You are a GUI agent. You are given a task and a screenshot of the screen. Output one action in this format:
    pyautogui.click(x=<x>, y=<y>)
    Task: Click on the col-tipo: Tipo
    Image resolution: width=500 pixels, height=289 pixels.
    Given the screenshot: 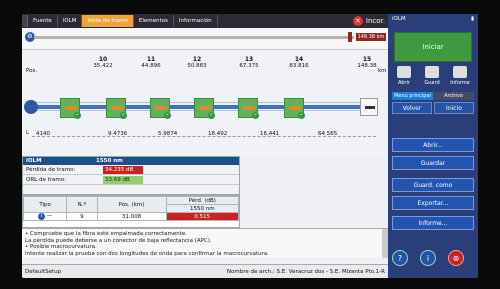 What is the action you would take?
    pyautogui.click(x=45, y=204)
    